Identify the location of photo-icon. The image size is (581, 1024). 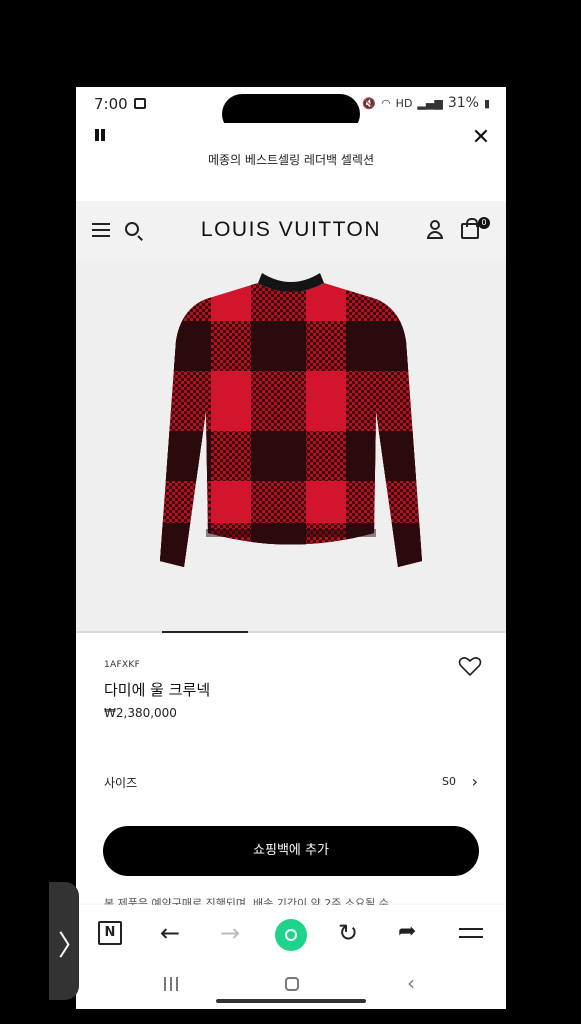
(140, 103).